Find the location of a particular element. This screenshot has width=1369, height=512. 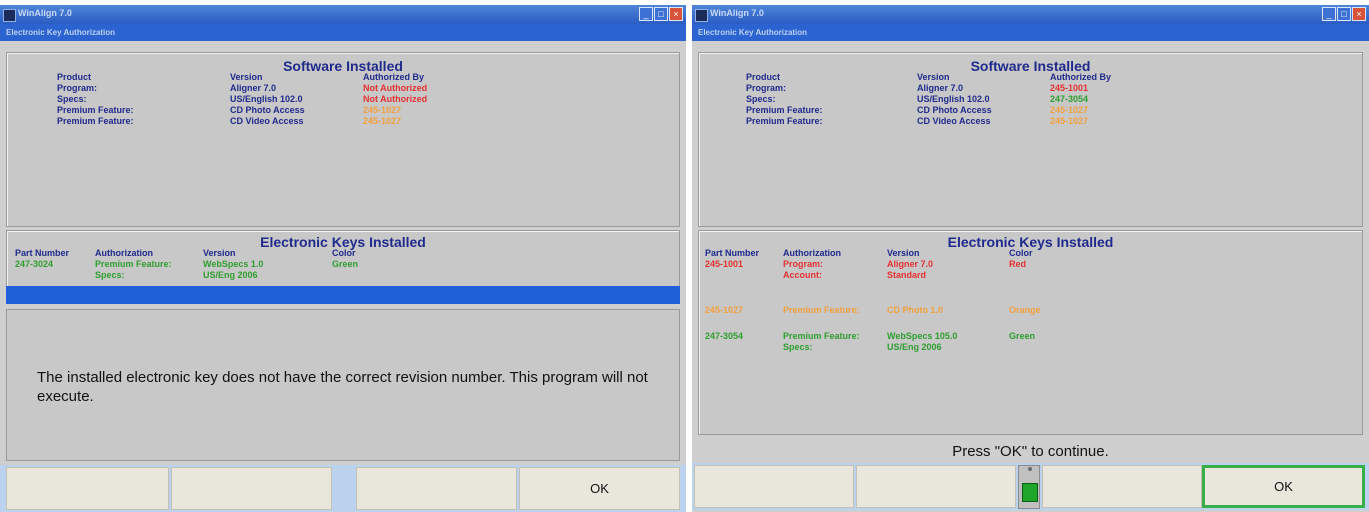

part-number-cell: 245-1001 is located at coordinates (724, 264).